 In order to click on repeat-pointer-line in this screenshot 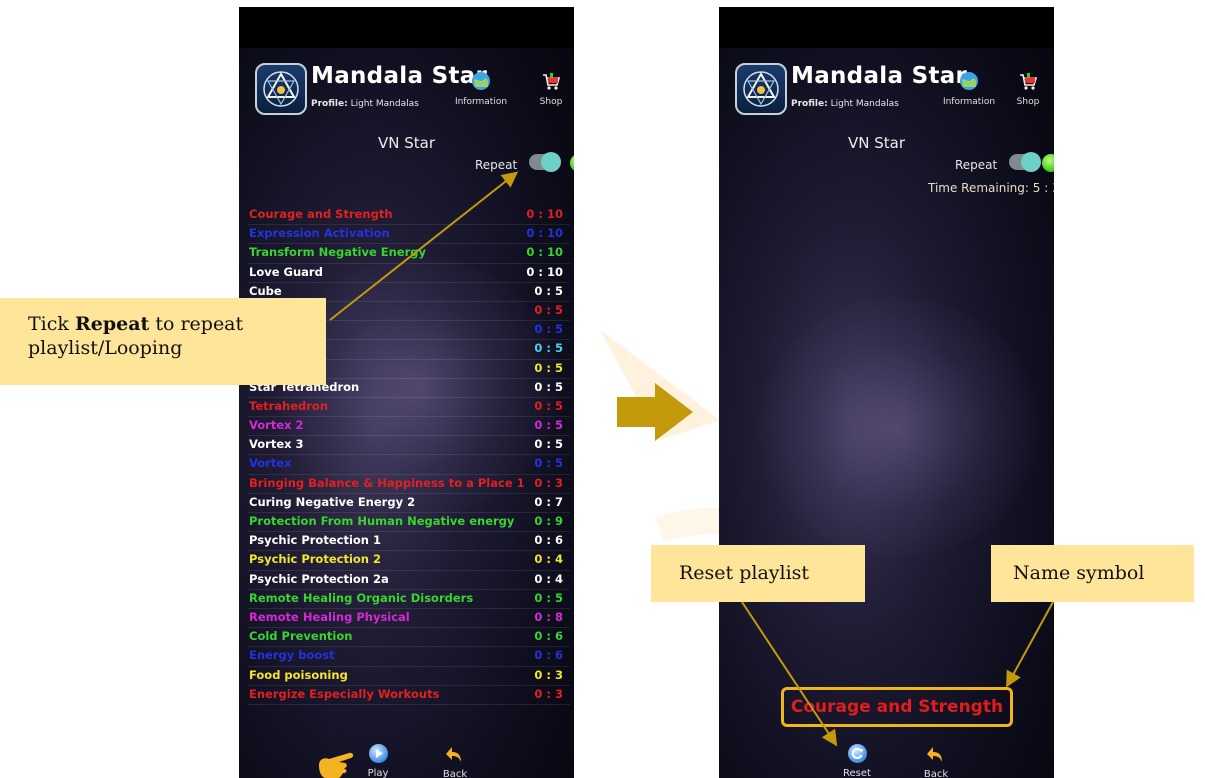, I will do `click(424, 246)`.